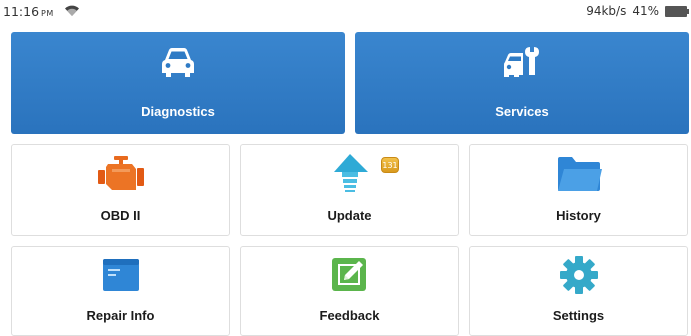 This screenshot has width=691, height=336. Describe the element at coordinates (522, 83) in the screenshot. I see `services-tile: Services` at that location.